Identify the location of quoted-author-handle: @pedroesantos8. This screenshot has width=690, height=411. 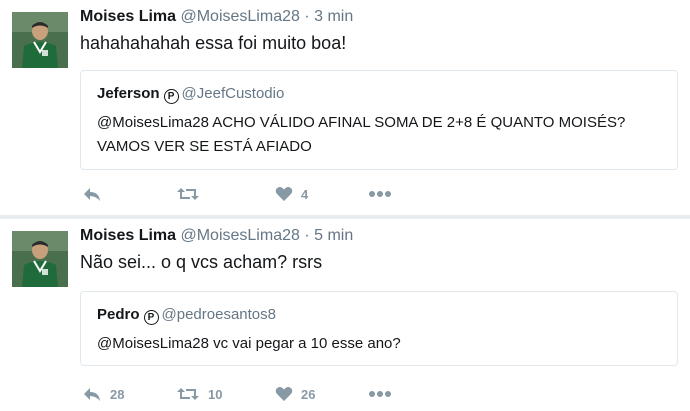
(218, 314).